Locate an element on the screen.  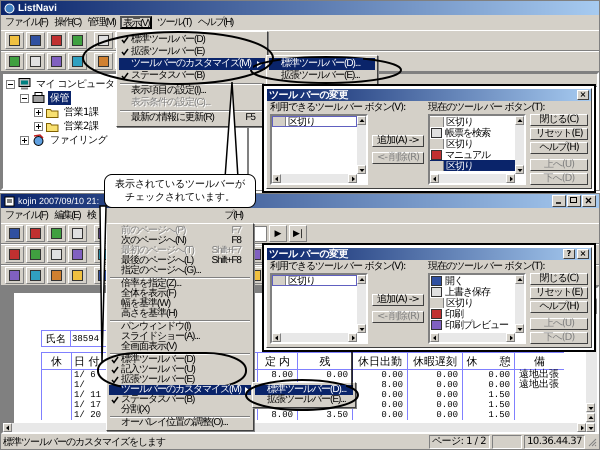
column-header: 休 is located at coordinates (56, 361).